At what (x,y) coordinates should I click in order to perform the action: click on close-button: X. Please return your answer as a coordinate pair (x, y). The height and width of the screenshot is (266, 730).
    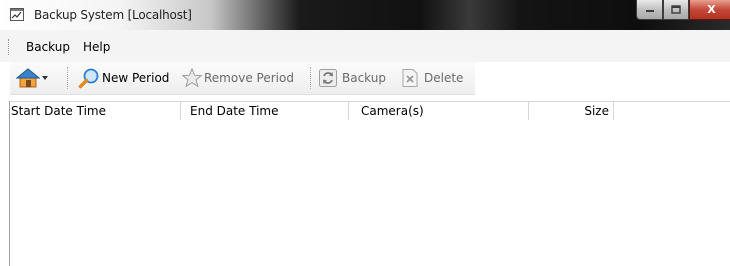
    Looking at the image, I should click on (709, 10).